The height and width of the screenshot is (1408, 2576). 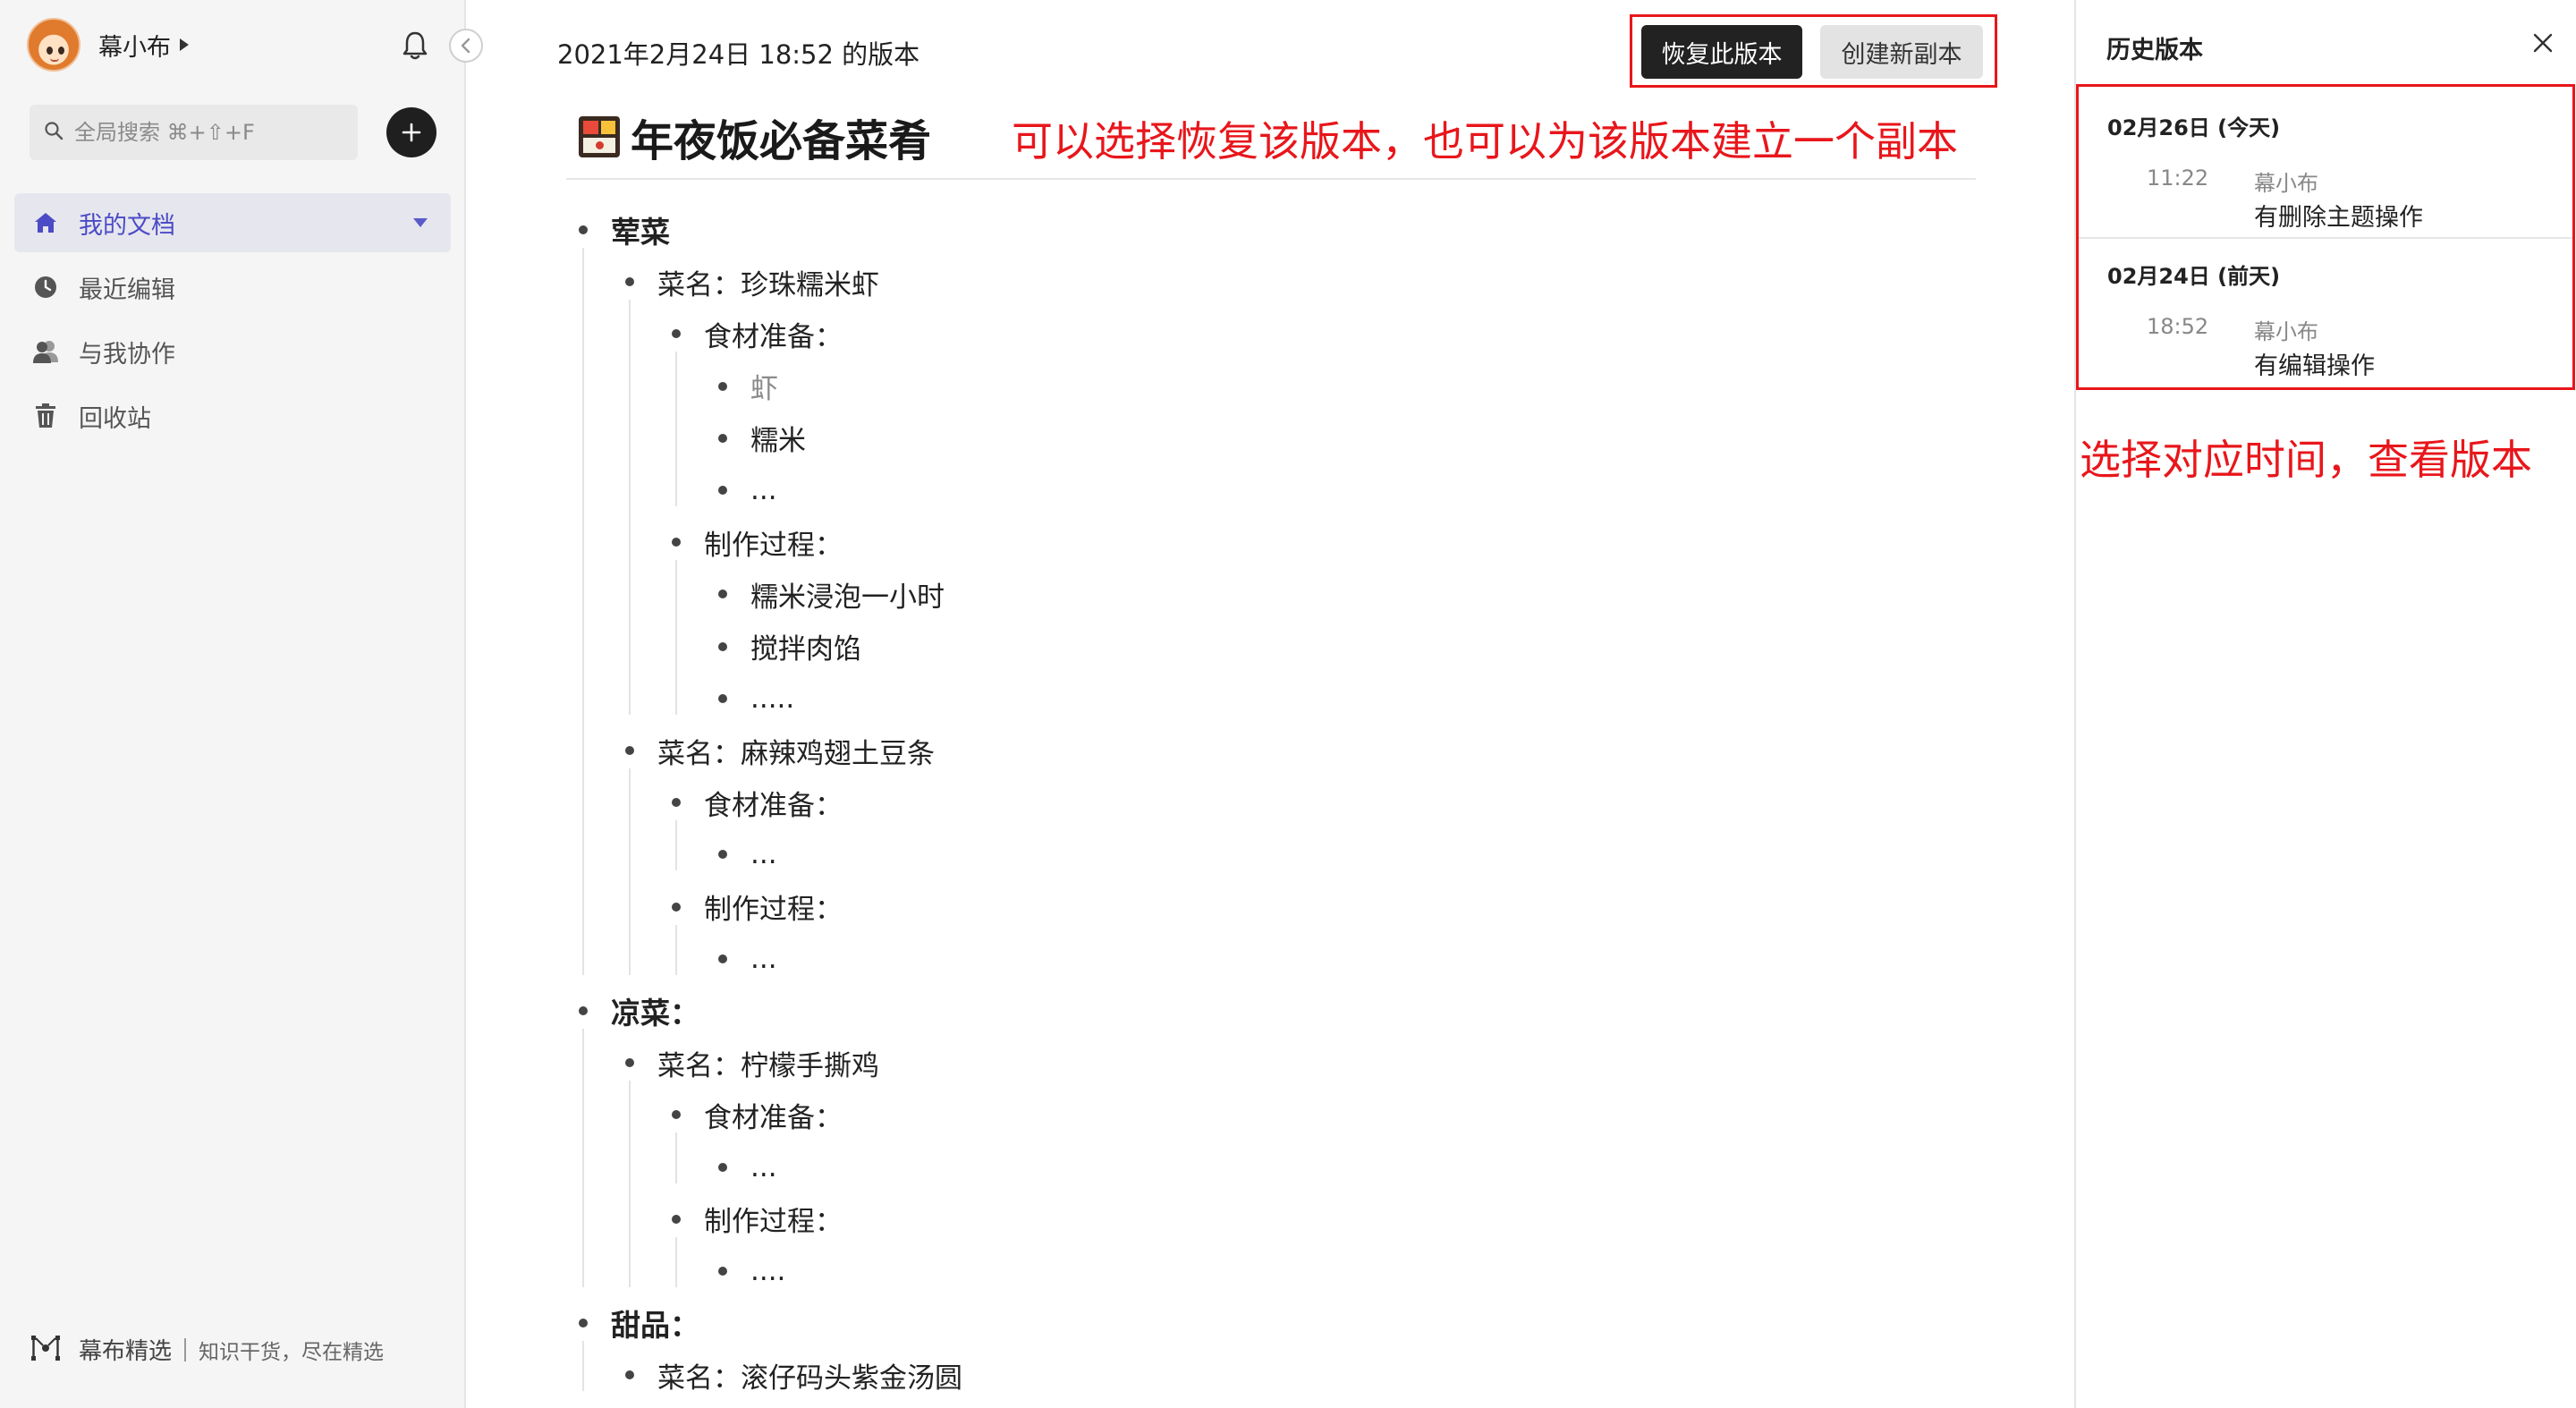 I want to click on brand-link: 幕布精选 知识干货，尽在精选, so click(x=207, y=1349).